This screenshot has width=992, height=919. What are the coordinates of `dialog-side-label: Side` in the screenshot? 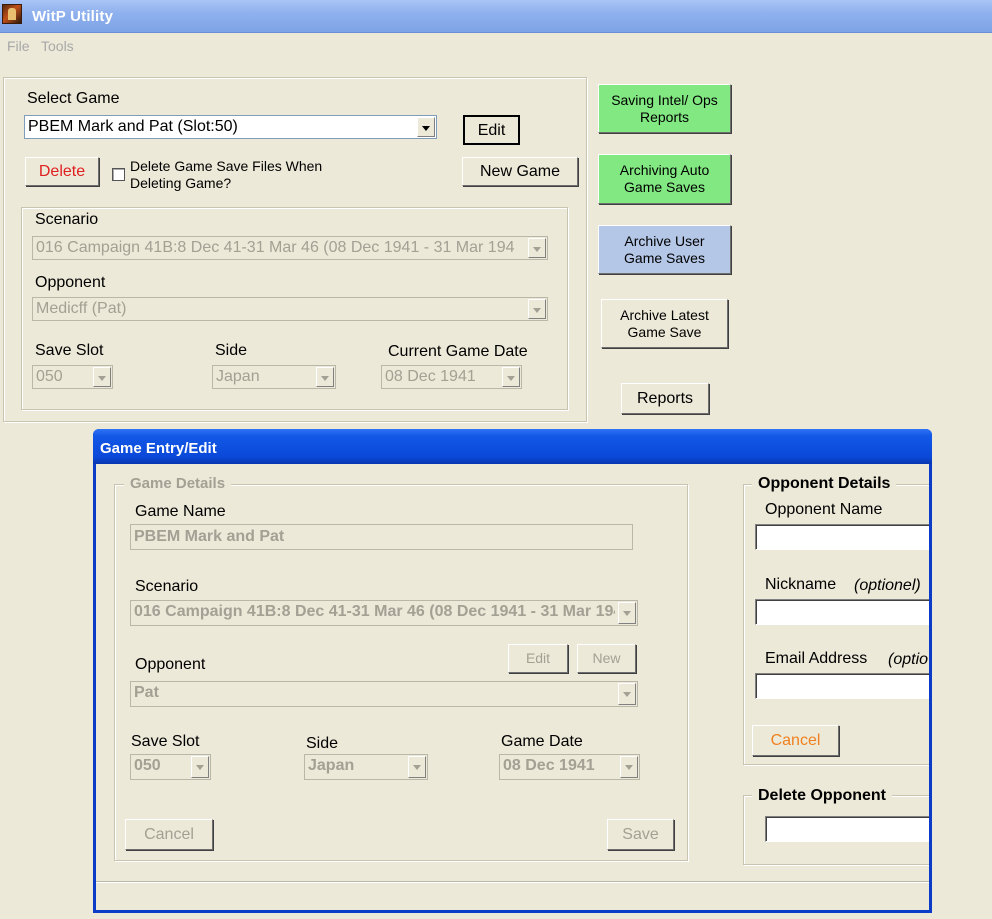 It's located at (322, 743).